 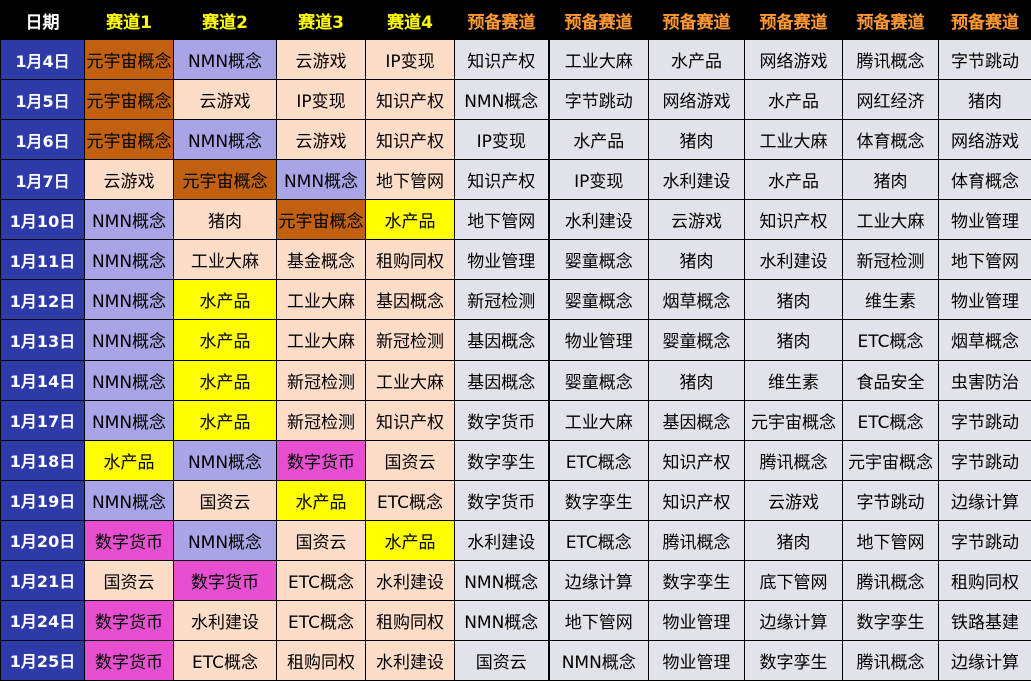 I want to click on header-date: 日期, so click(x=42, y=20).